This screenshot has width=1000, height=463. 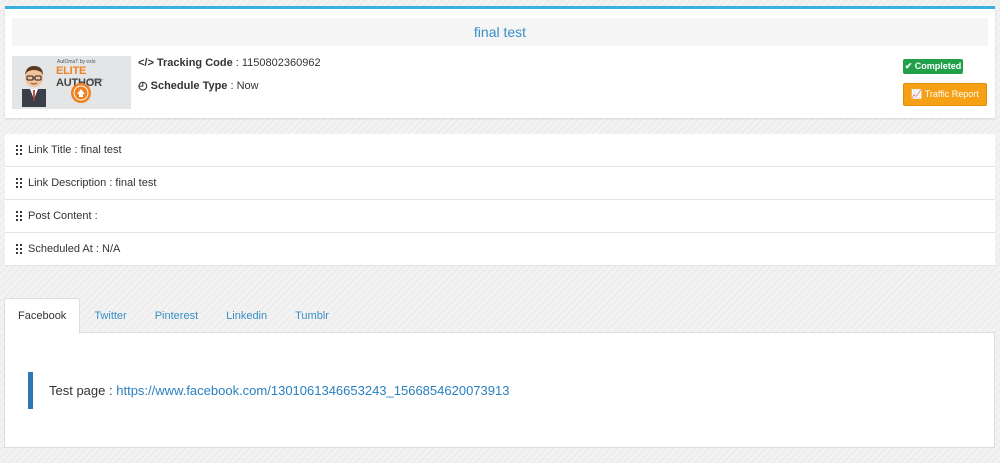 I want to click on medal-icon, so click(x=81, y=93).